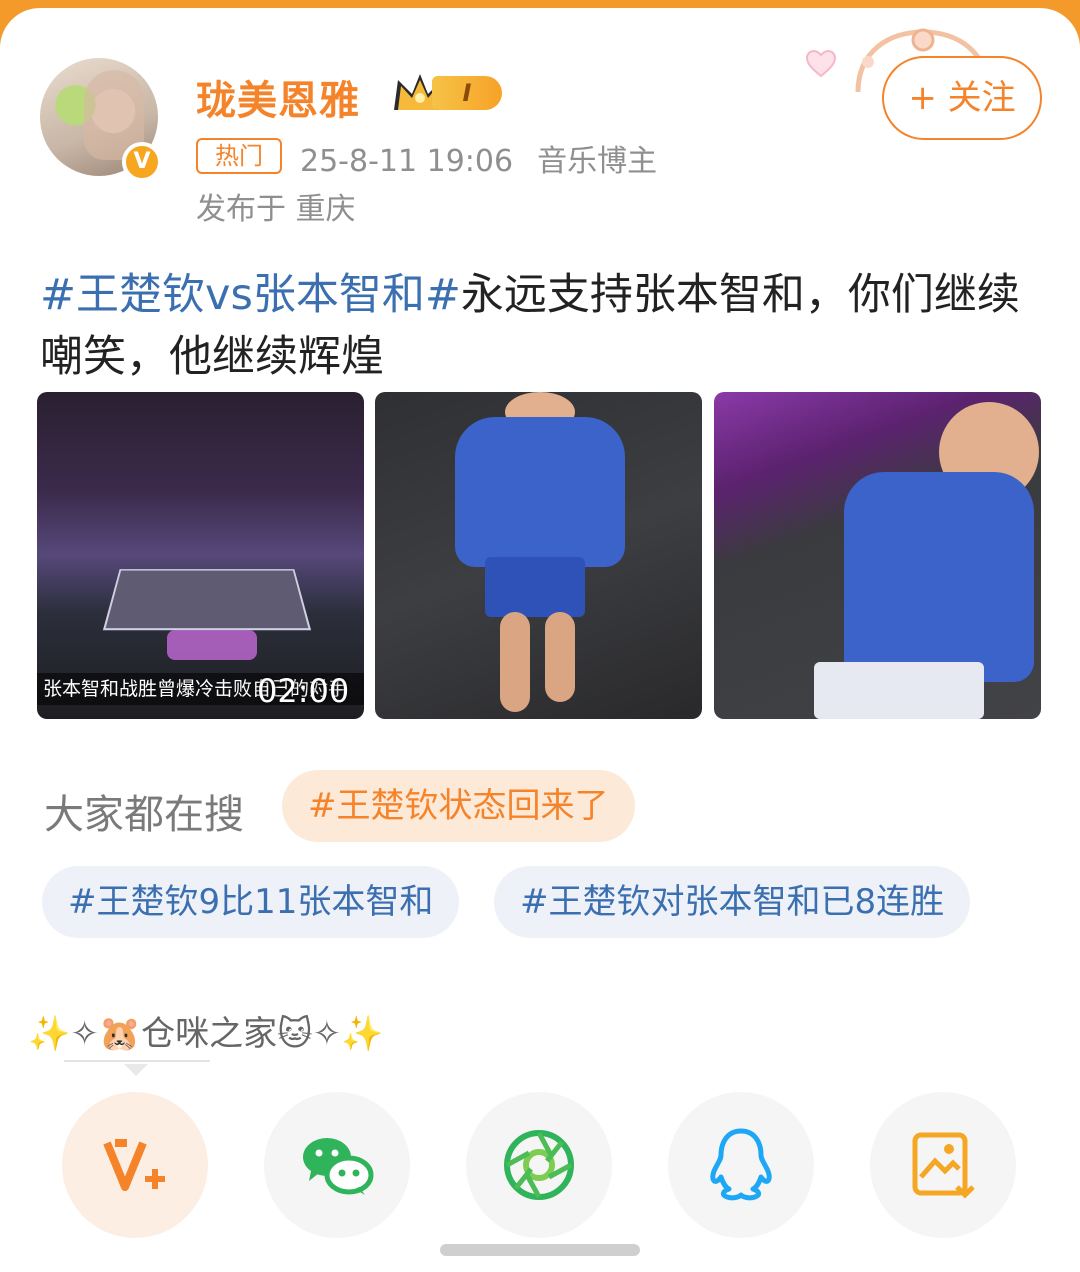  I want to click on v-plus-icon, so click(134, 1165).